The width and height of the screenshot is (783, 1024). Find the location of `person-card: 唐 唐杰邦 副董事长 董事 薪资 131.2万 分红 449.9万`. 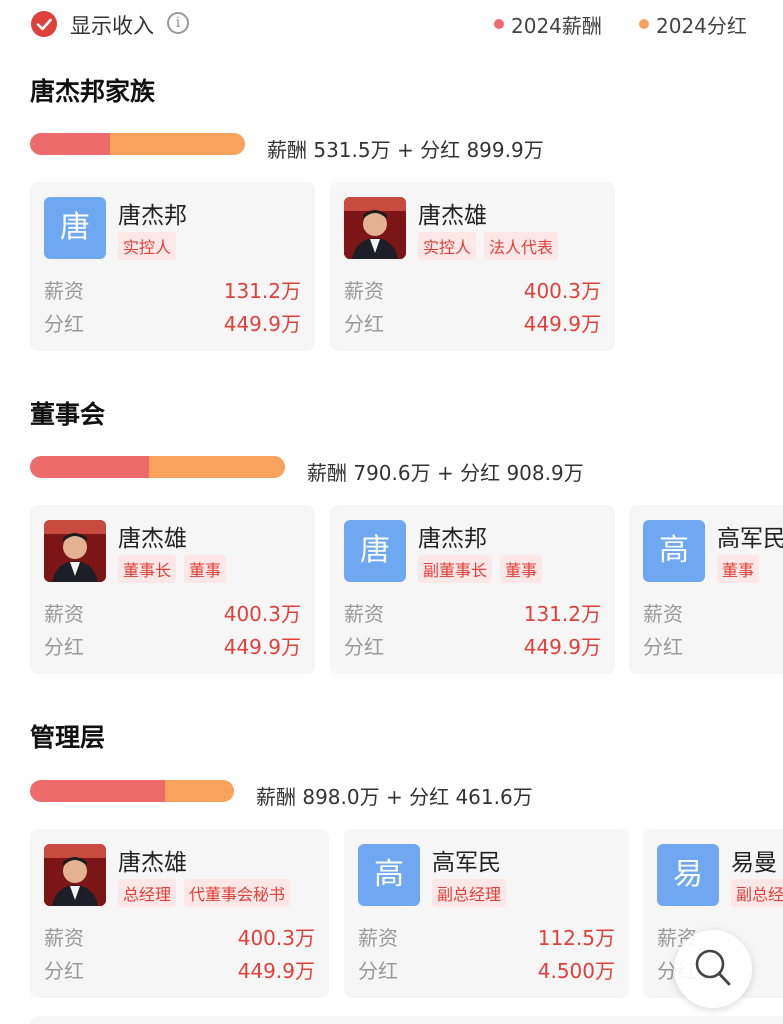

person-card: 唐 唐杰邦 副董事长 董事 薪资 131.2万 分红 449.9万 is located at coordinates (472, 589).